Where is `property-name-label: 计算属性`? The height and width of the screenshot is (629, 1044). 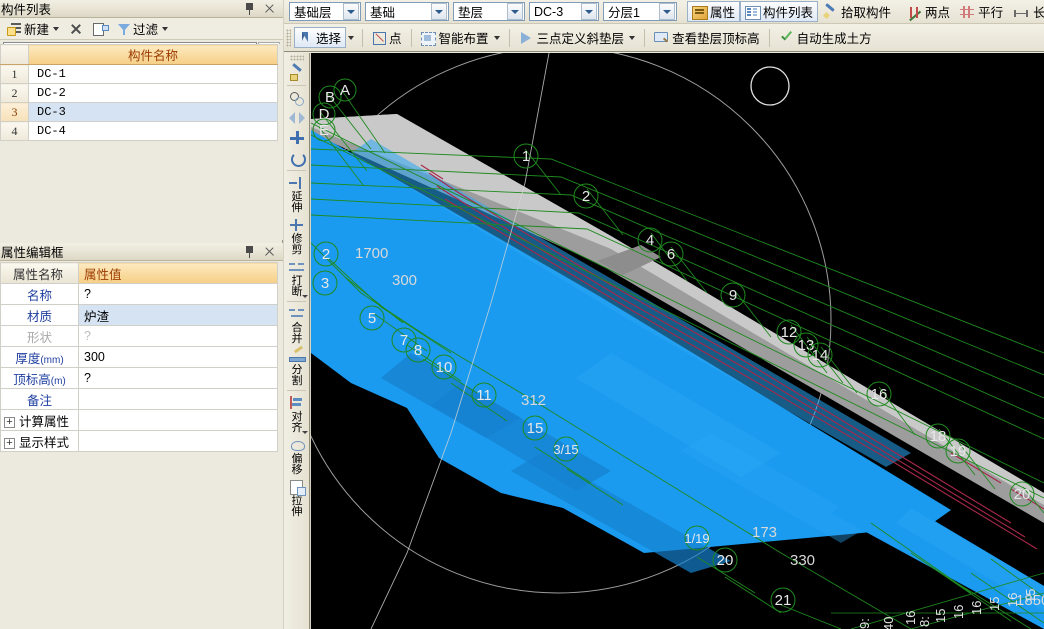
property-name-label: 计算属性 is located at coordinates (44, 421).